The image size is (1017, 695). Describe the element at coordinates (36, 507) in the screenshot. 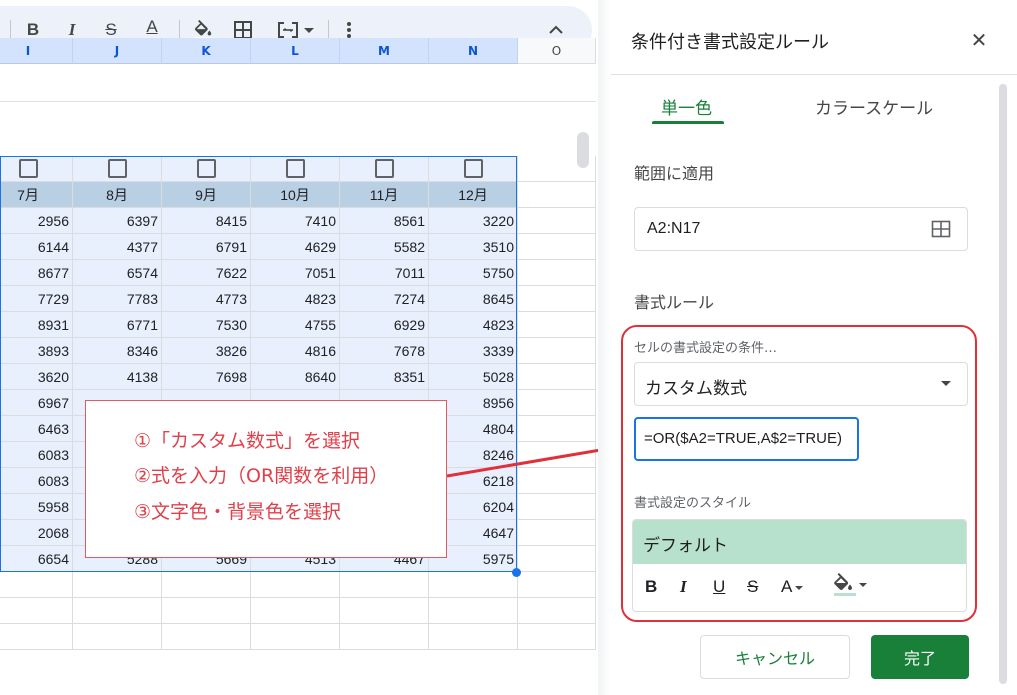

I see `table-cell: 5958` at that location.